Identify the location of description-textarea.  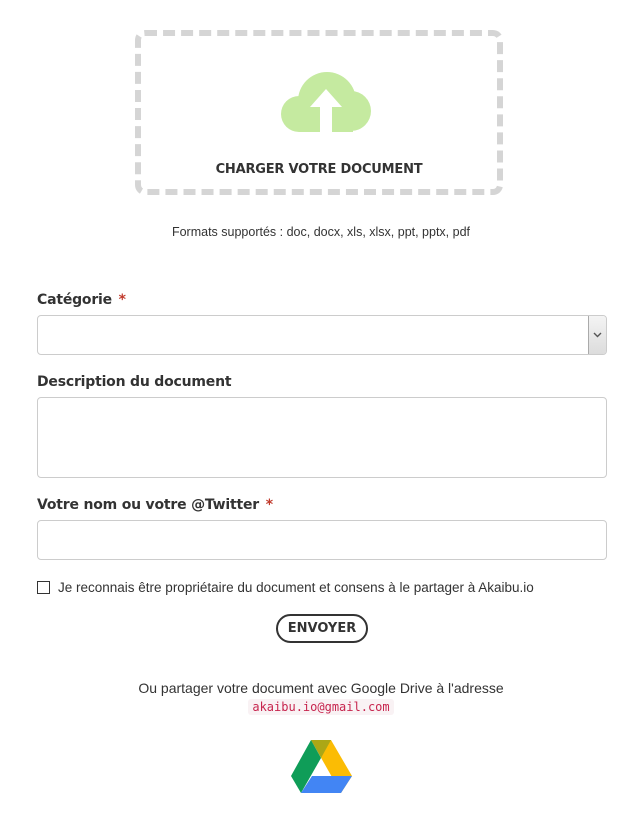
(322, 437).